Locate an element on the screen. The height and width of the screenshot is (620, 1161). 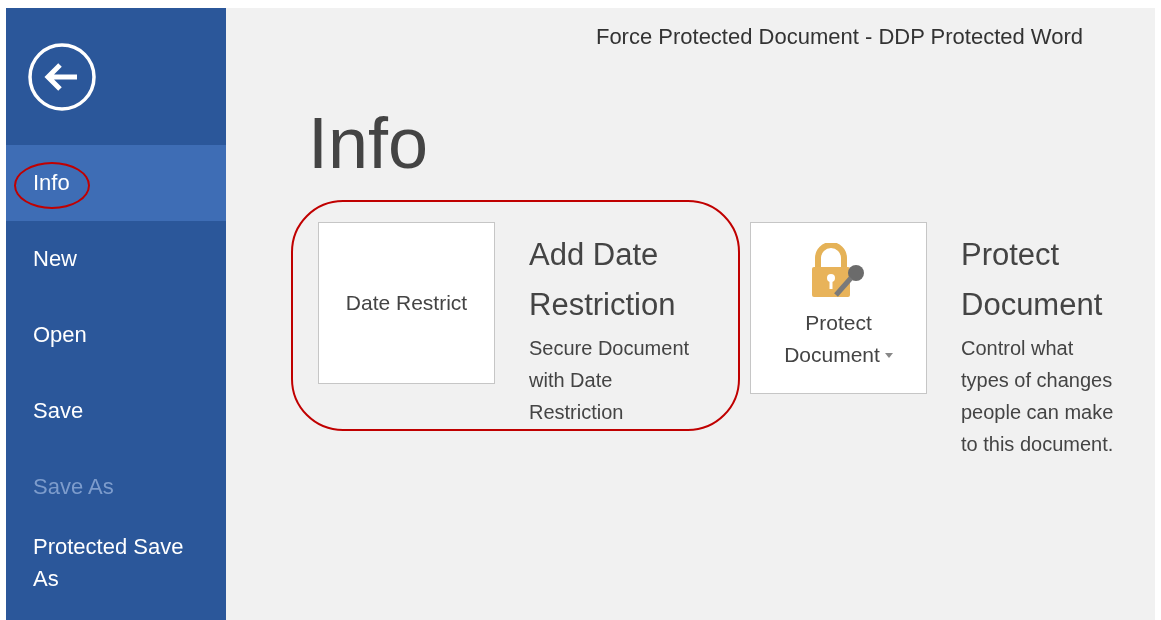
button-label: Protect is located at coordinates (838, 323).